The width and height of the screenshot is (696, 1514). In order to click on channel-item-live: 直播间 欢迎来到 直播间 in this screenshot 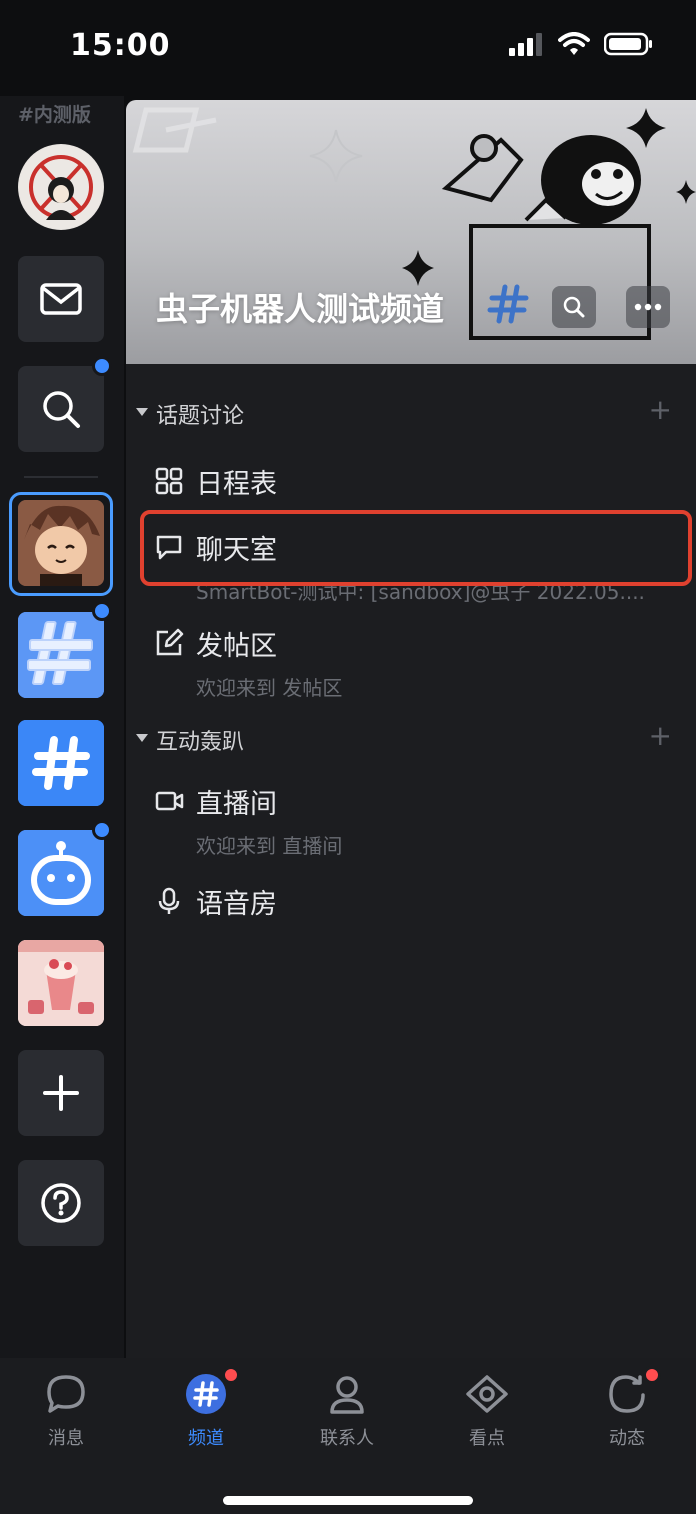, I will do `click(416, 822)`.